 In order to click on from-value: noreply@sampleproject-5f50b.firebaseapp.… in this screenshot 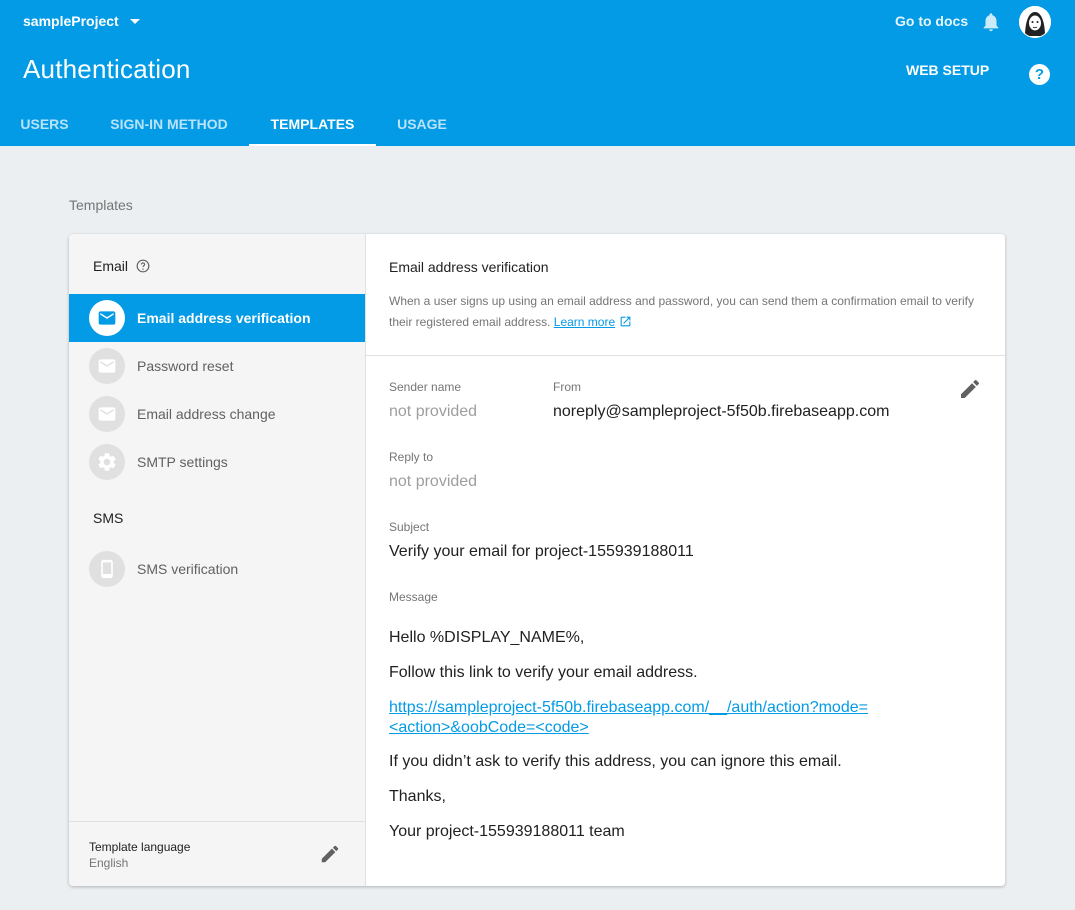, I will do `click(721, 411)`.